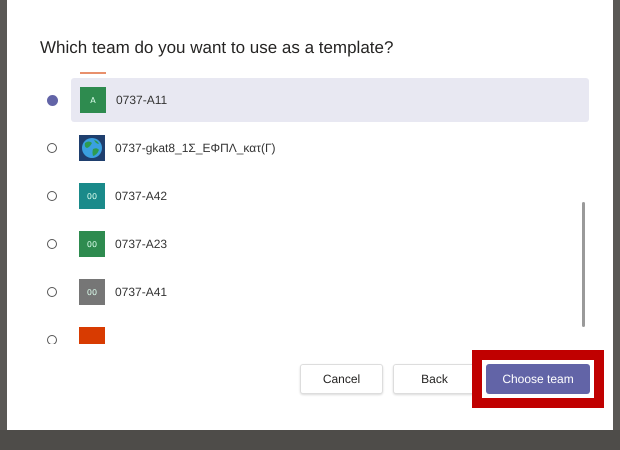 The height and width of the screenshot is (450, 620). Describe the element at coordinates (195, 148) in the screenshot. I see `team-name: 0737-gkat8_1Σ_ΕΦΠΛ_κατ(Γ)` at that location.